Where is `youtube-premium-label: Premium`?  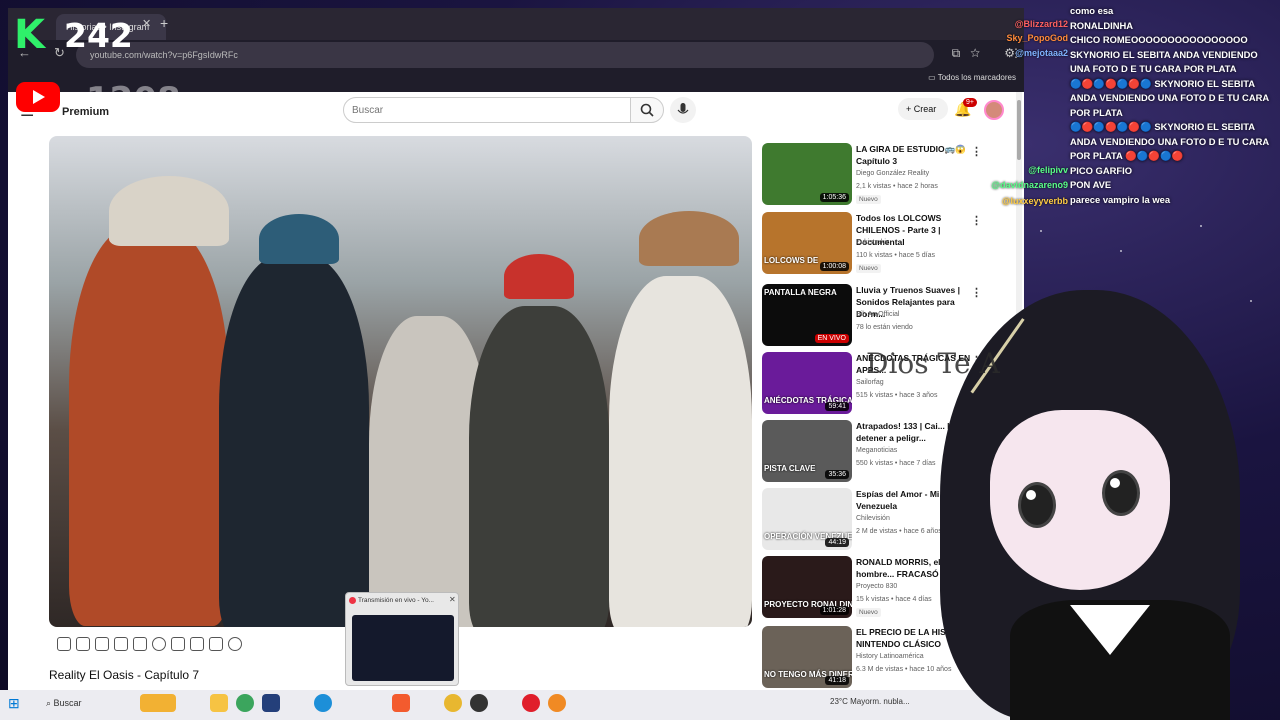
youtube-premium-label: Premium is located at coordinates (86, 112).